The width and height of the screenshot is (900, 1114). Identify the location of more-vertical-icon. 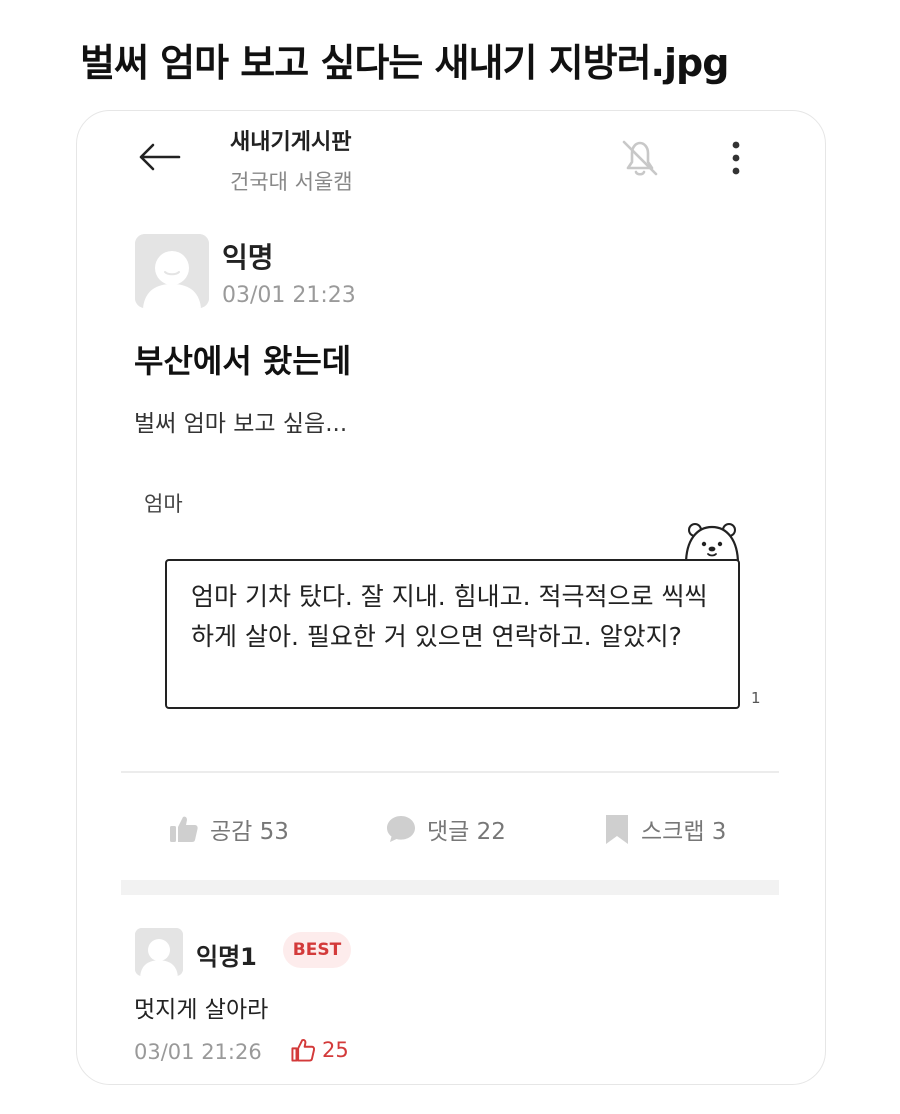
(736, 158).